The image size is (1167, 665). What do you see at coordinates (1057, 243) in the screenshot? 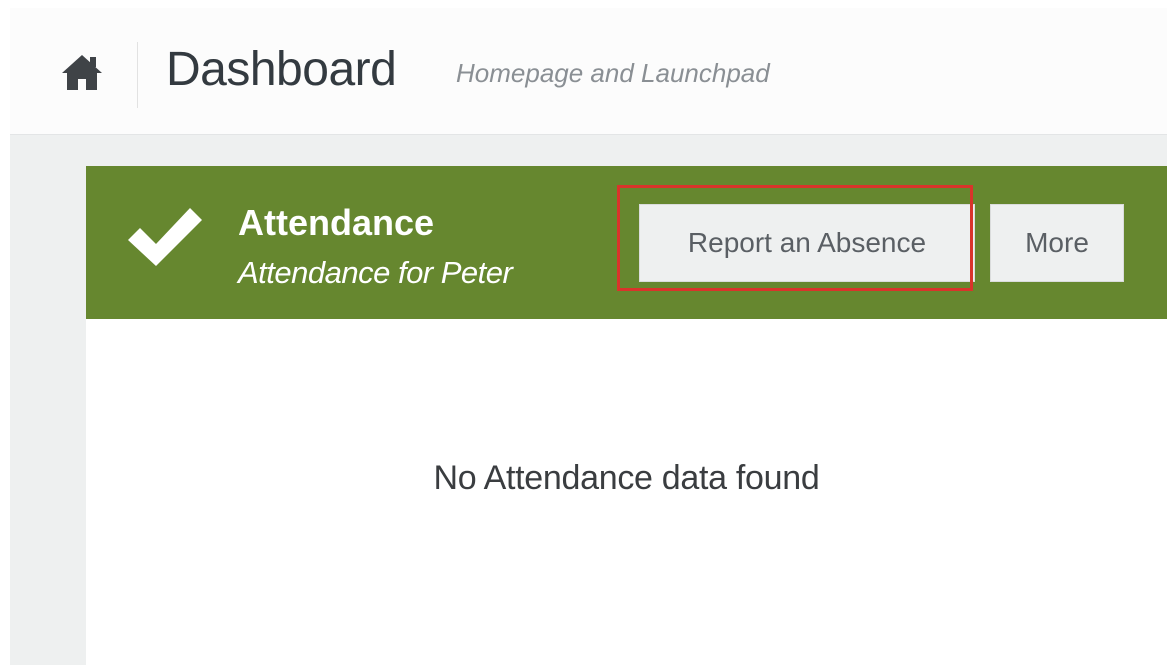
I see `more-button: More` at bounding box center [1057, 243].